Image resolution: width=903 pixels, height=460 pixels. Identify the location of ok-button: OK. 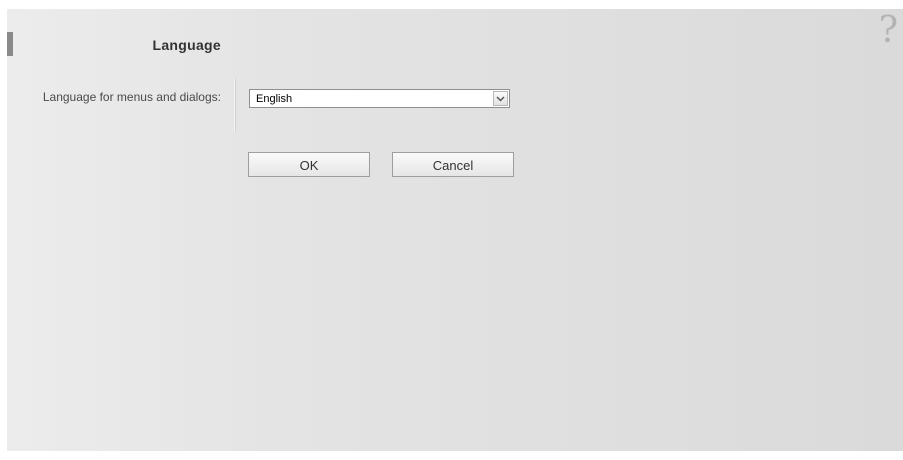
(309, 164).